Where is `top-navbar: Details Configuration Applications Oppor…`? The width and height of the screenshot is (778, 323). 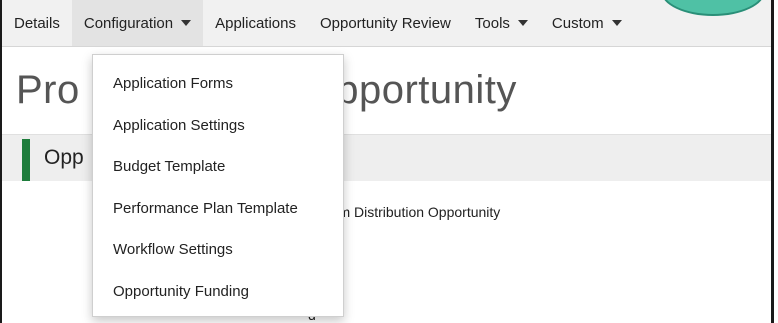 top-navbar: Details Configuration Applications Oppor… is located at coordinates (386, 23).